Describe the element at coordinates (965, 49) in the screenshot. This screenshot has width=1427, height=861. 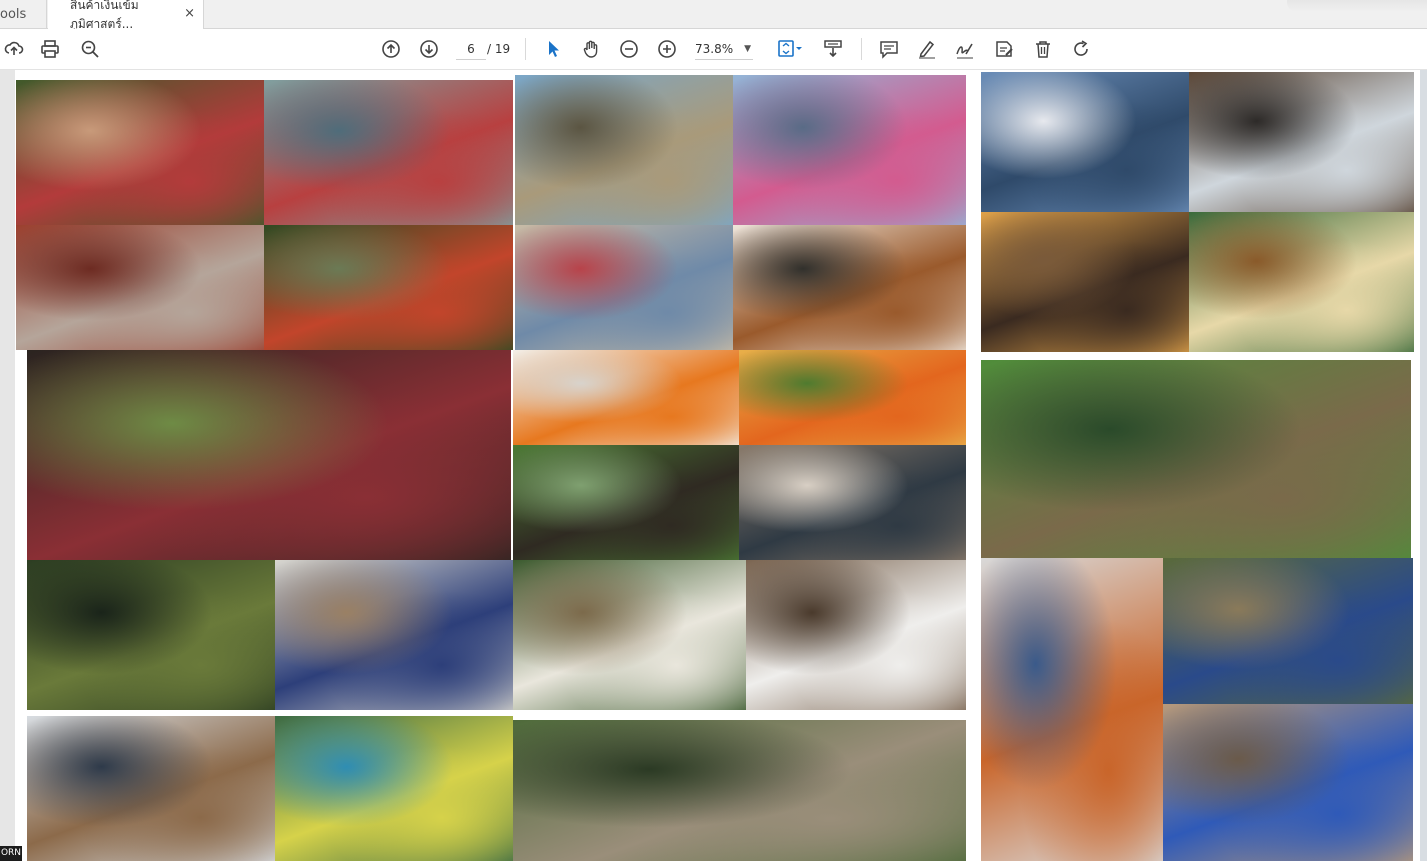
I see `sign-icon` at that location.